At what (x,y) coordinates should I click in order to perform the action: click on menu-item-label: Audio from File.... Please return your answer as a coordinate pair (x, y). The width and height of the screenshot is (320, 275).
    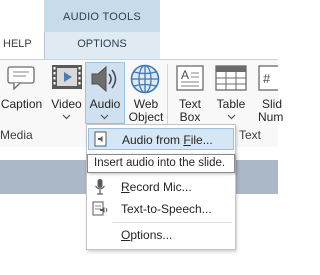
    Looking at the image, I should click on (167, 140).